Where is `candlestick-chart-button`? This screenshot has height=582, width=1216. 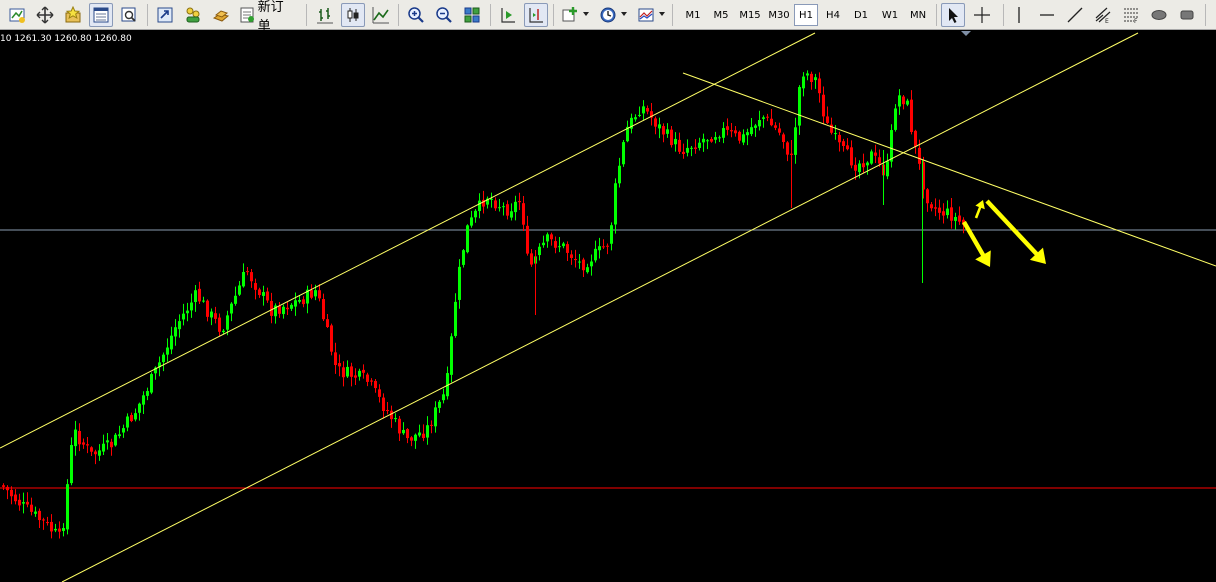 candlestick-chart-button is located at coordinates (353, 15).